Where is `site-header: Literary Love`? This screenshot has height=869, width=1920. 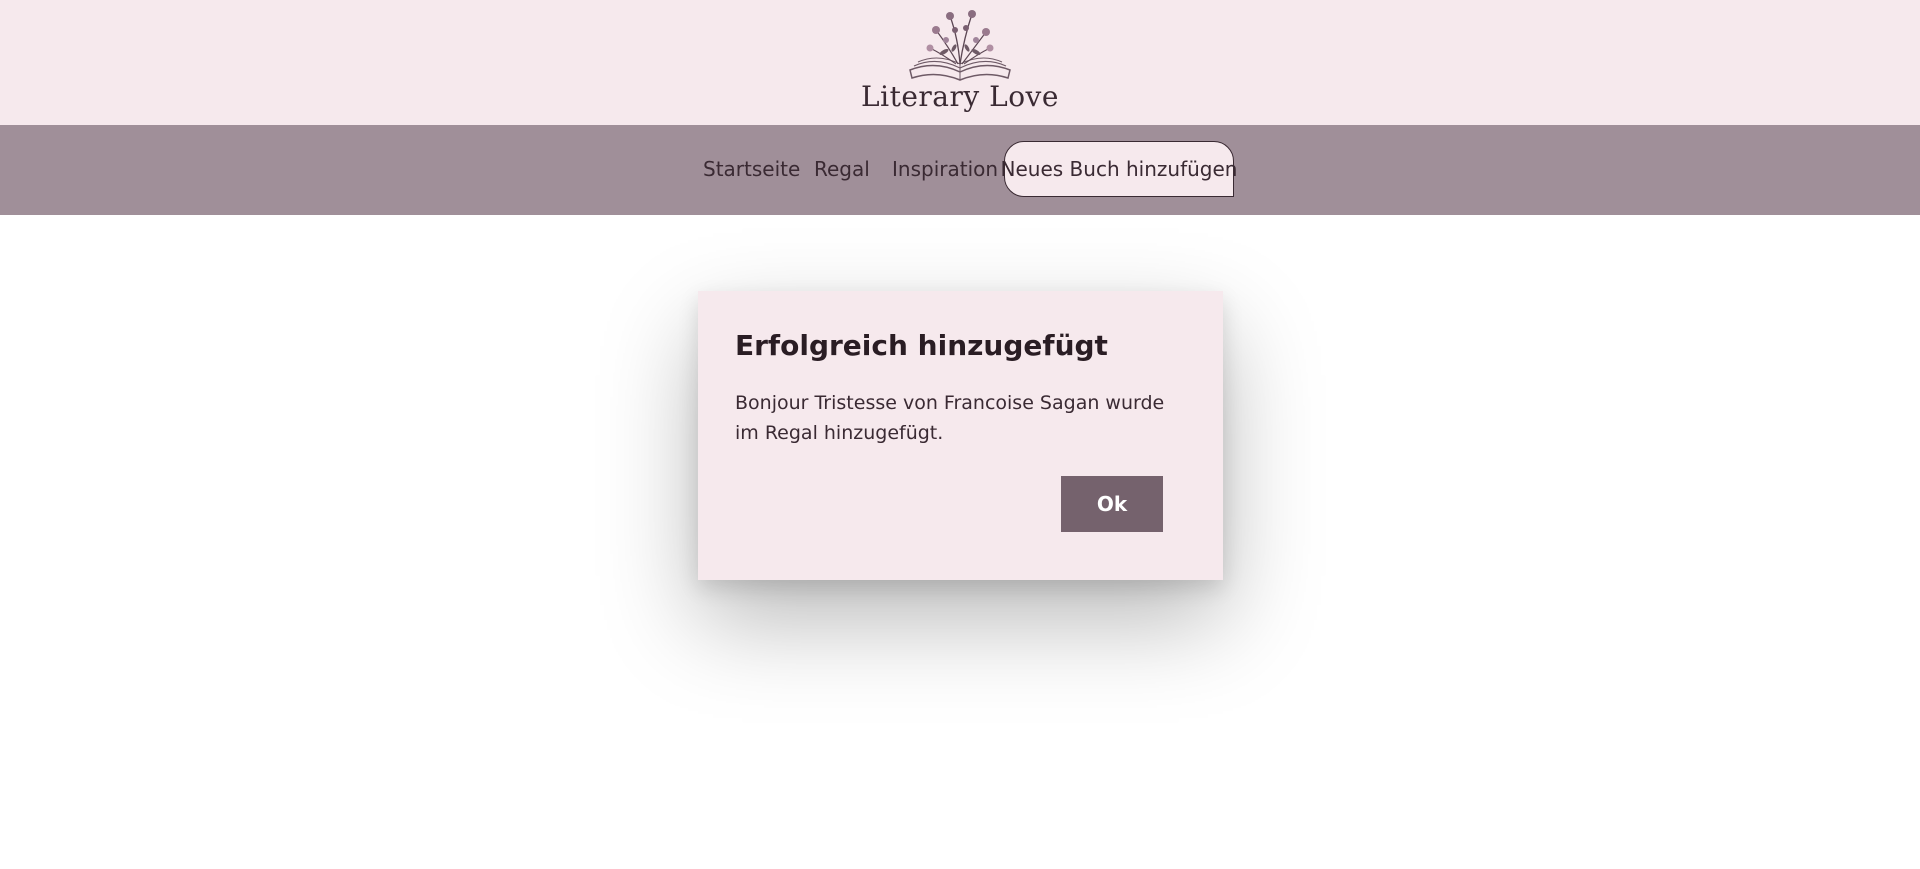 site-header: Literary Love is located at coordinates (960, 62).